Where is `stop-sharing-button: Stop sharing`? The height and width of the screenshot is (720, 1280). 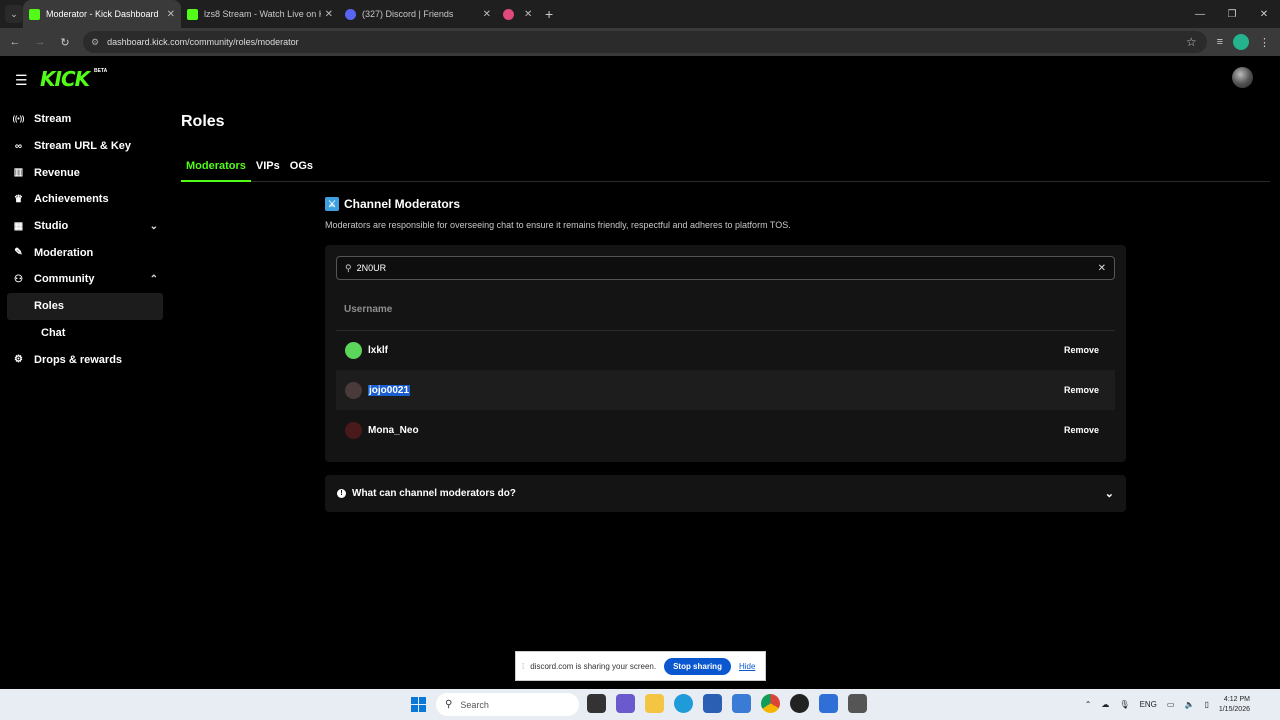
stop-sharing-button: Stop sharing is located at coordinates (697, 666).